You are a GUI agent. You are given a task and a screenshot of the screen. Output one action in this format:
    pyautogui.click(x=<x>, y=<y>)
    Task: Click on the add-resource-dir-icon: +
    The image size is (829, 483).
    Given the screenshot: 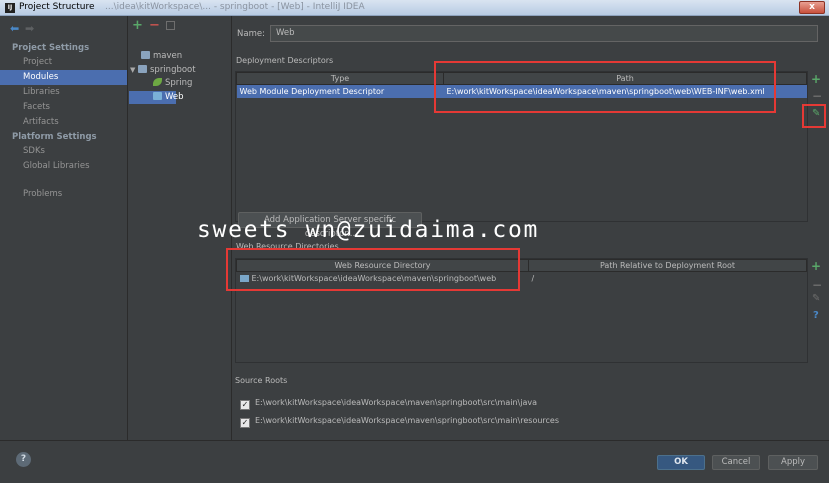 What is the action you would take?
    pyautogui.click(x=816, y=266)
    